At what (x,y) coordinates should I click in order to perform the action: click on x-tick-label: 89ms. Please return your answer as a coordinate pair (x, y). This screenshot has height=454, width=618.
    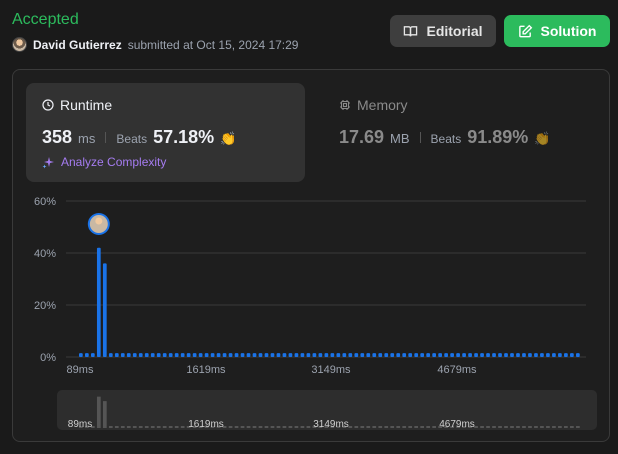
    Looking at the image, I should click on (80, 370).